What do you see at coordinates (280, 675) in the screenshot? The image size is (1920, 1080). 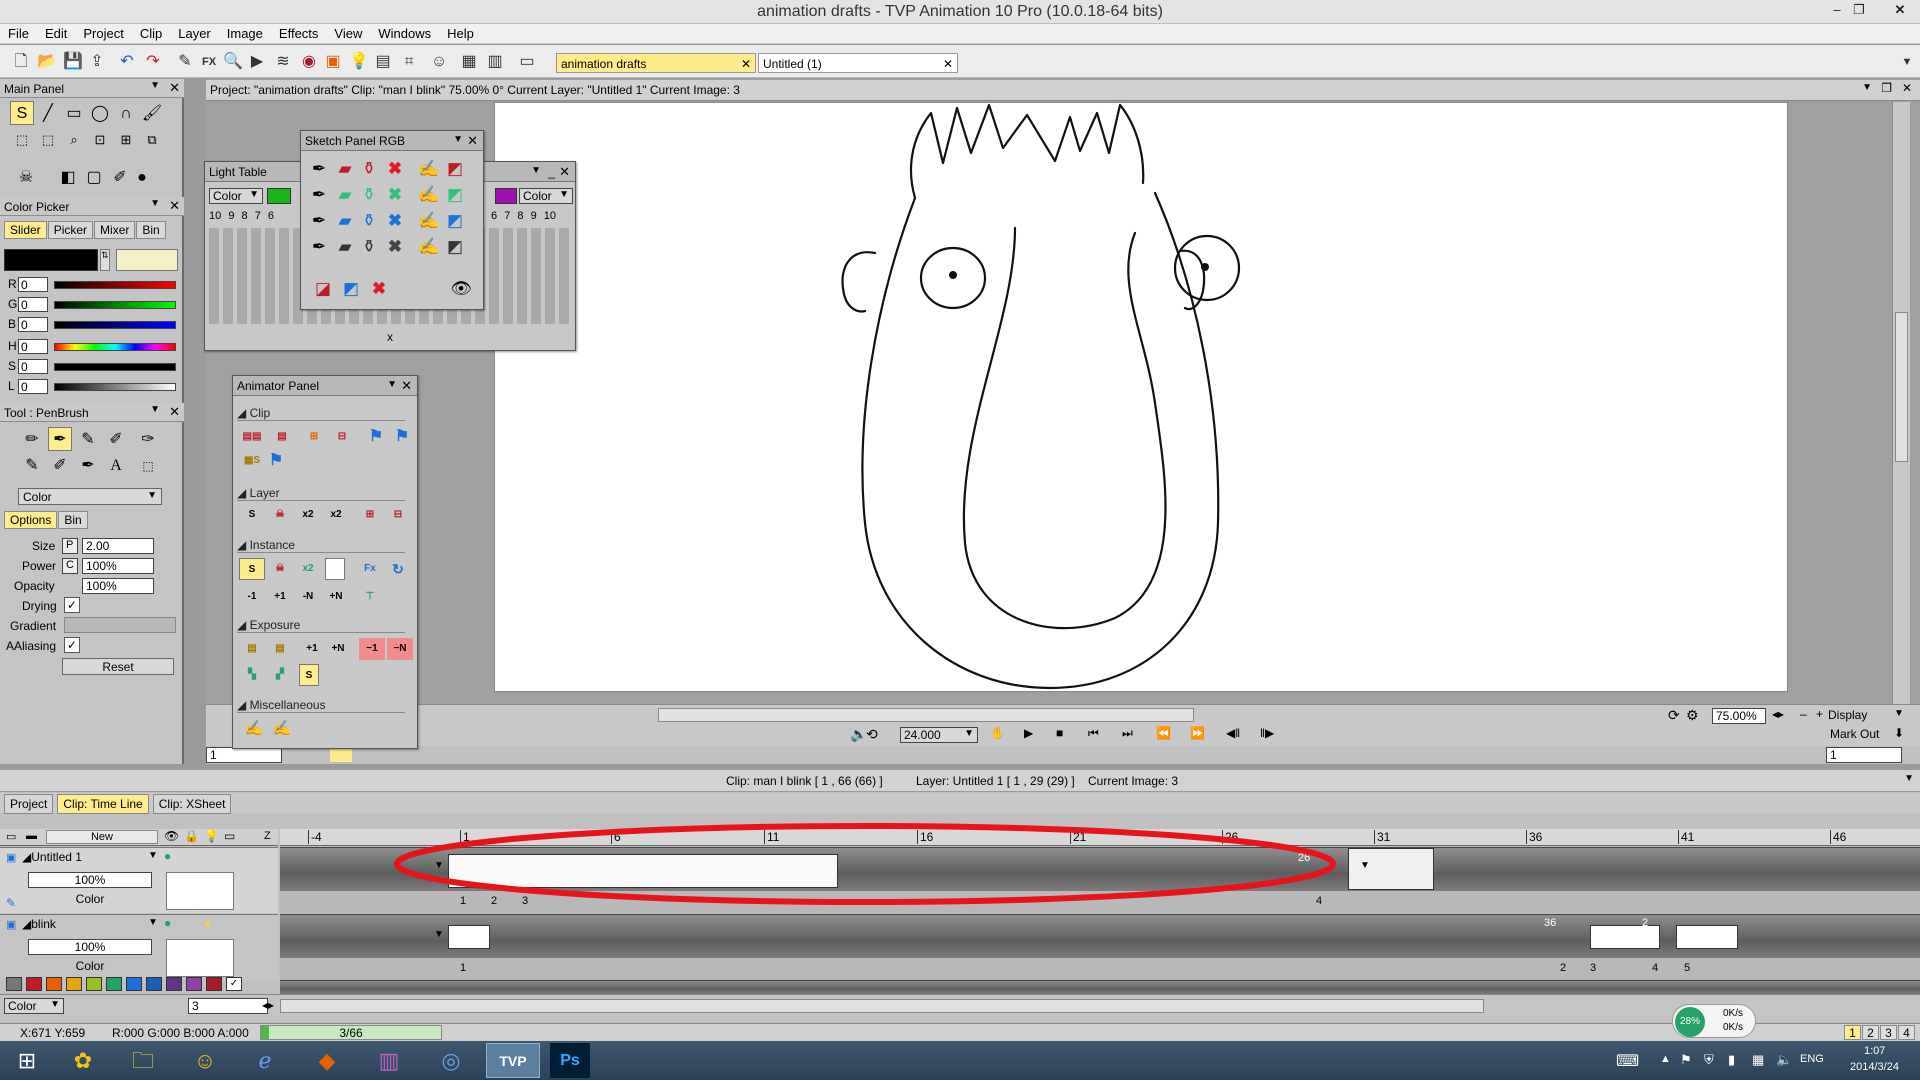 I see `exposure-green2-icon: ▞` at bounding box center [280, 675].